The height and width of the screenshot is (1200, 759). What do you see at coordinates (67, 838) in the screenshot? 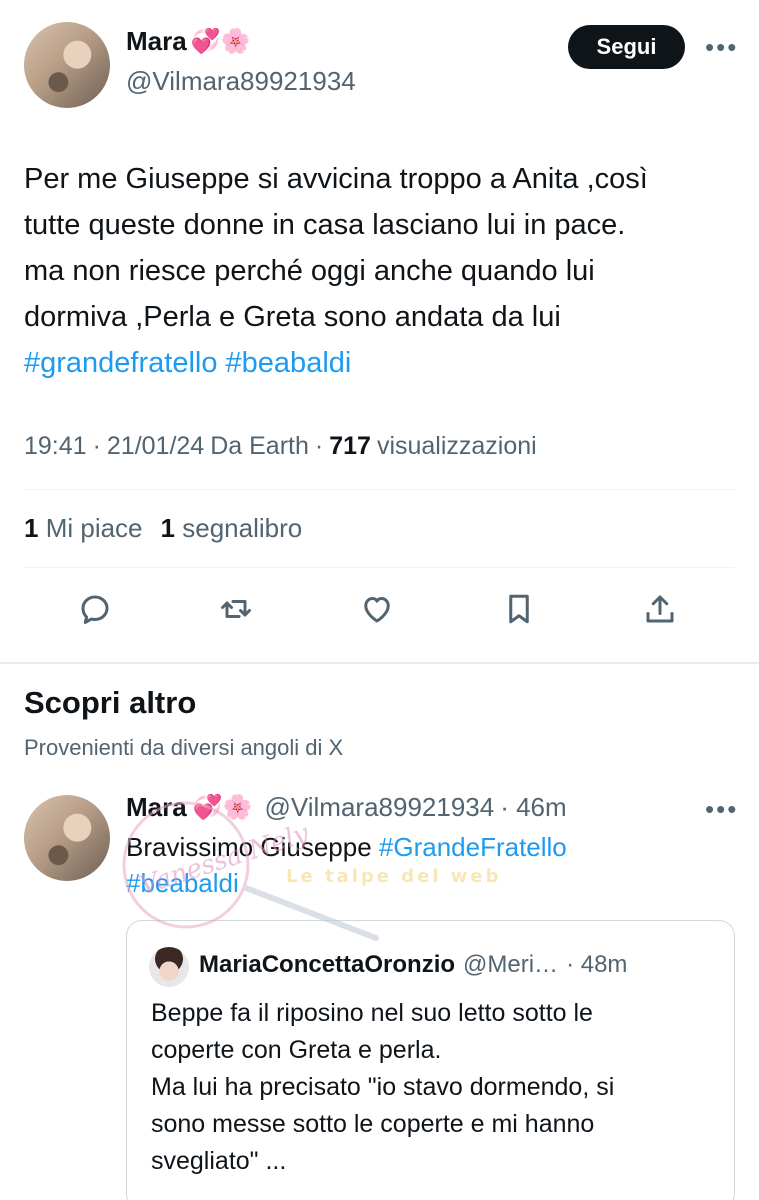
I see `related-author-avatar` at bounding box center [67, 838].